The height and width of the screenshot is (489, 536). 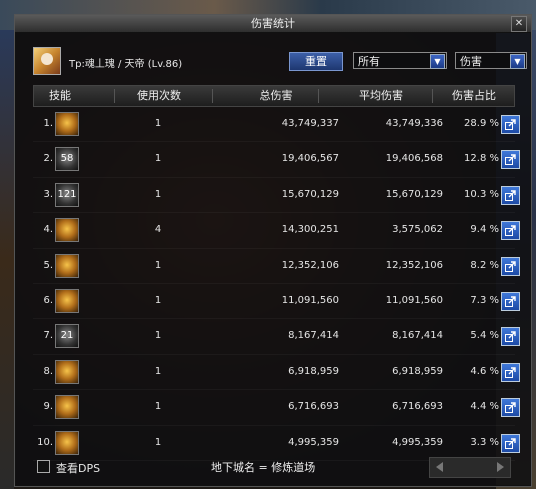 I want to click on row-damage-share: 5.4 %, so click(x=484, y=336).